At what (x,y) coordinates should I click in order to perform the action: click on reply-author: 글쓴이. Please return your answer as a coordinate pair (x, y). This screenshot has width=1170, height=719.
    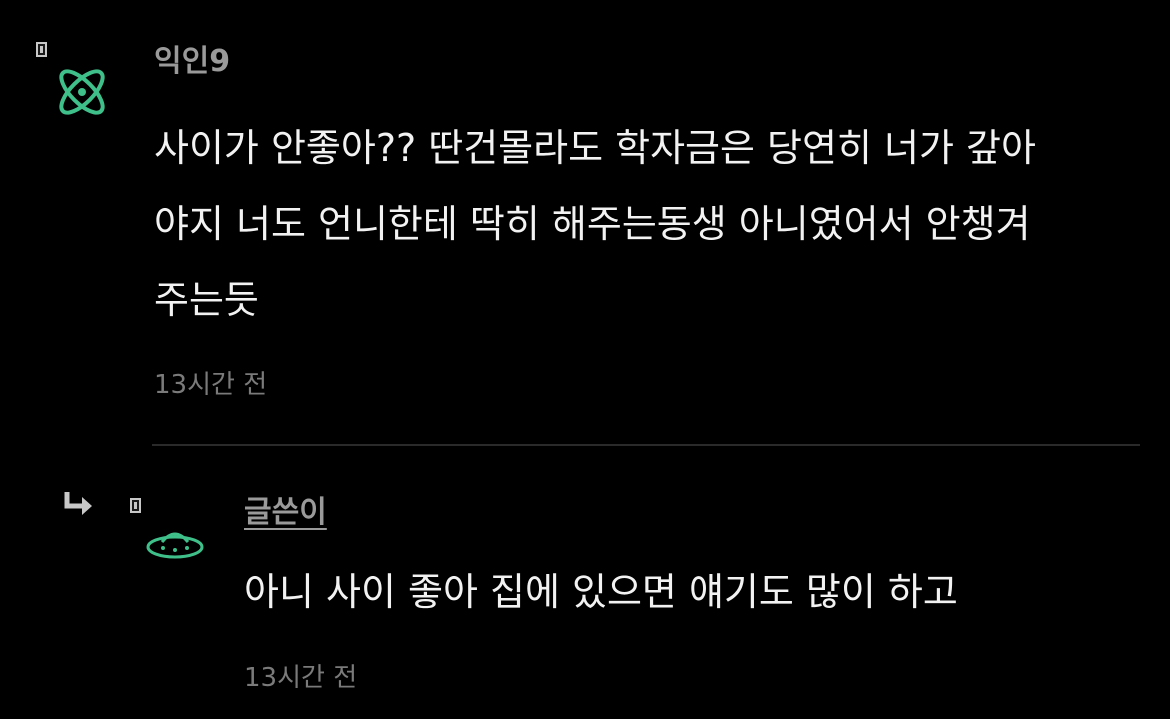
    Looking at the image, I should click on (285, 513).